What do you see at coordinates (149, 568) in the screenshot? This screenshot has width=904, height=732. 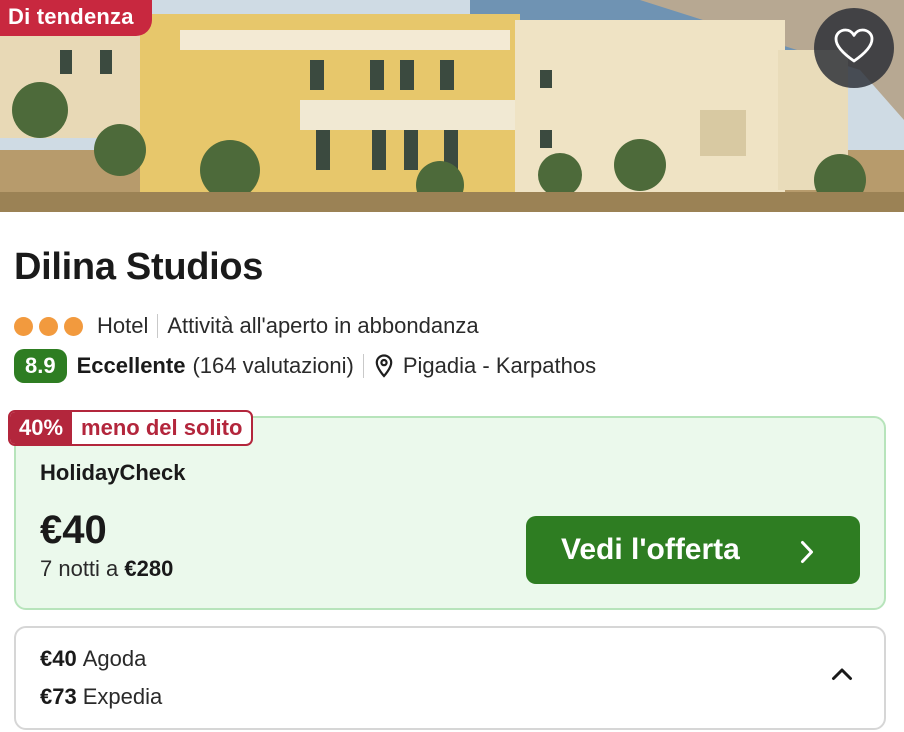 I see `nights-total: €280` at bounding box center [149, 568].